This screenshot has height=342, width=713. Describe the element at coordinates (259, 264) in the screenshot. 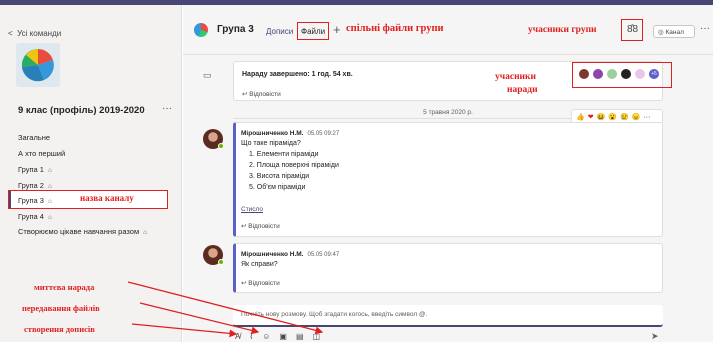

I see `message-line: Як справи?` at that location.